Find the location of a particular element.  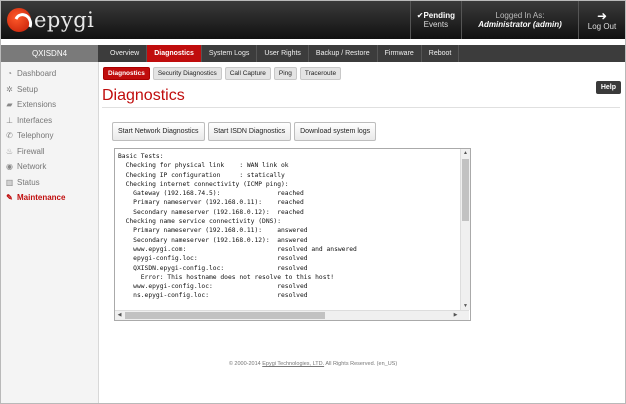

logged-in-label: Logged In As: is located at coordinates (520, 15).